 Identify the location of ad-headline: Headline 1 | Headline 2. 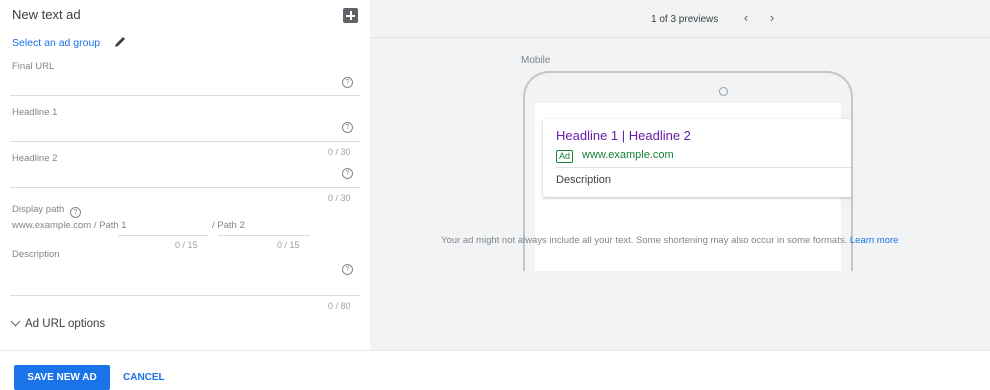
(623, 135).